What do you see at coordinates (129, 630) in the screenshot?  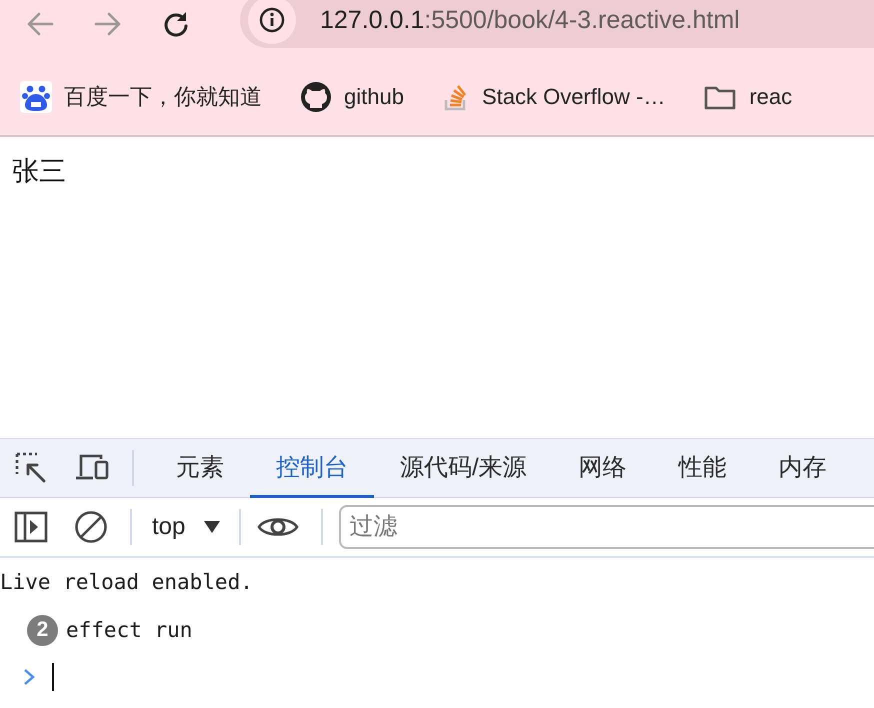 I see `console-message: effect run` at bounding box center [129, 630].